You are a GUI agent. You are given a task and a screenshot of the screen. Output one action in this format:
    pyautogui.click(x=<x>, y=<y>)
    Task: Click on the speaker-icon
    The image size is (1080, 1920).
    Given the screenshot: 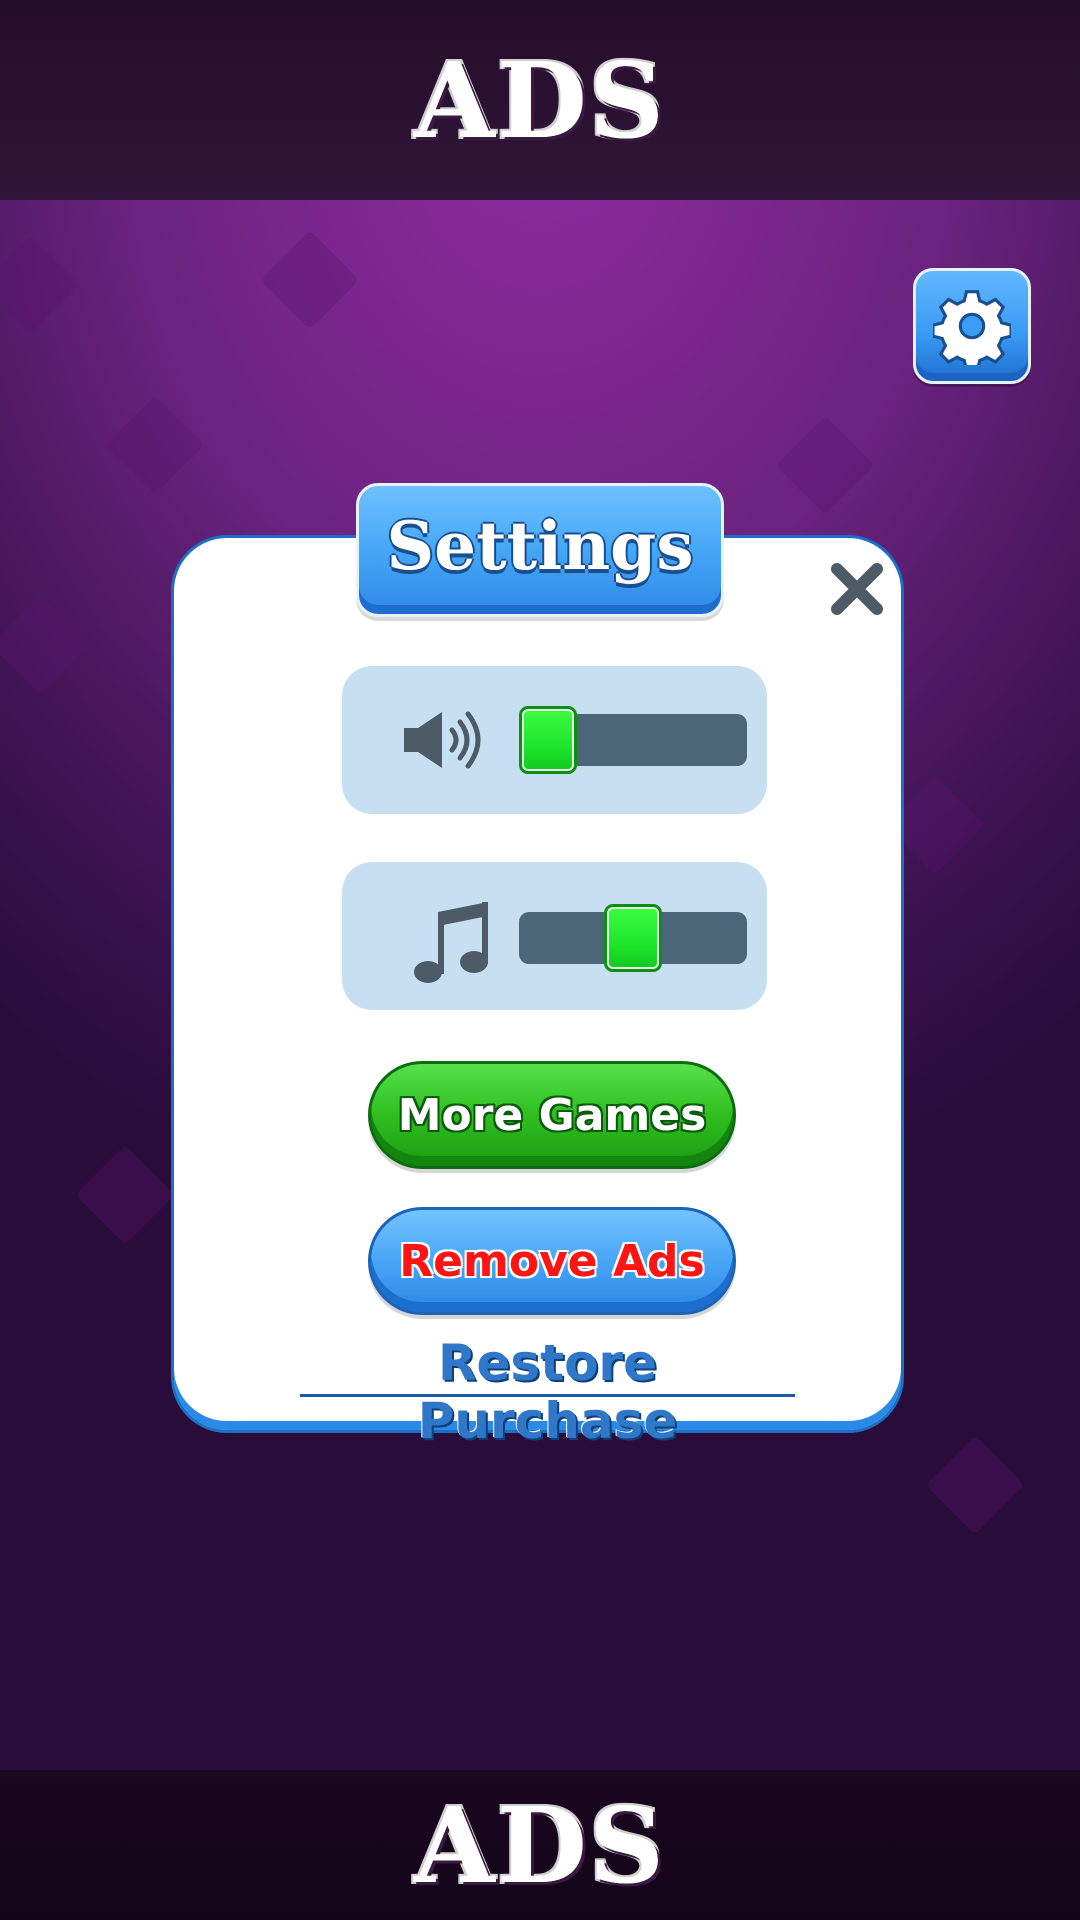 What is the action you would take?
    pyautogui.click(x=442, y=740)
    